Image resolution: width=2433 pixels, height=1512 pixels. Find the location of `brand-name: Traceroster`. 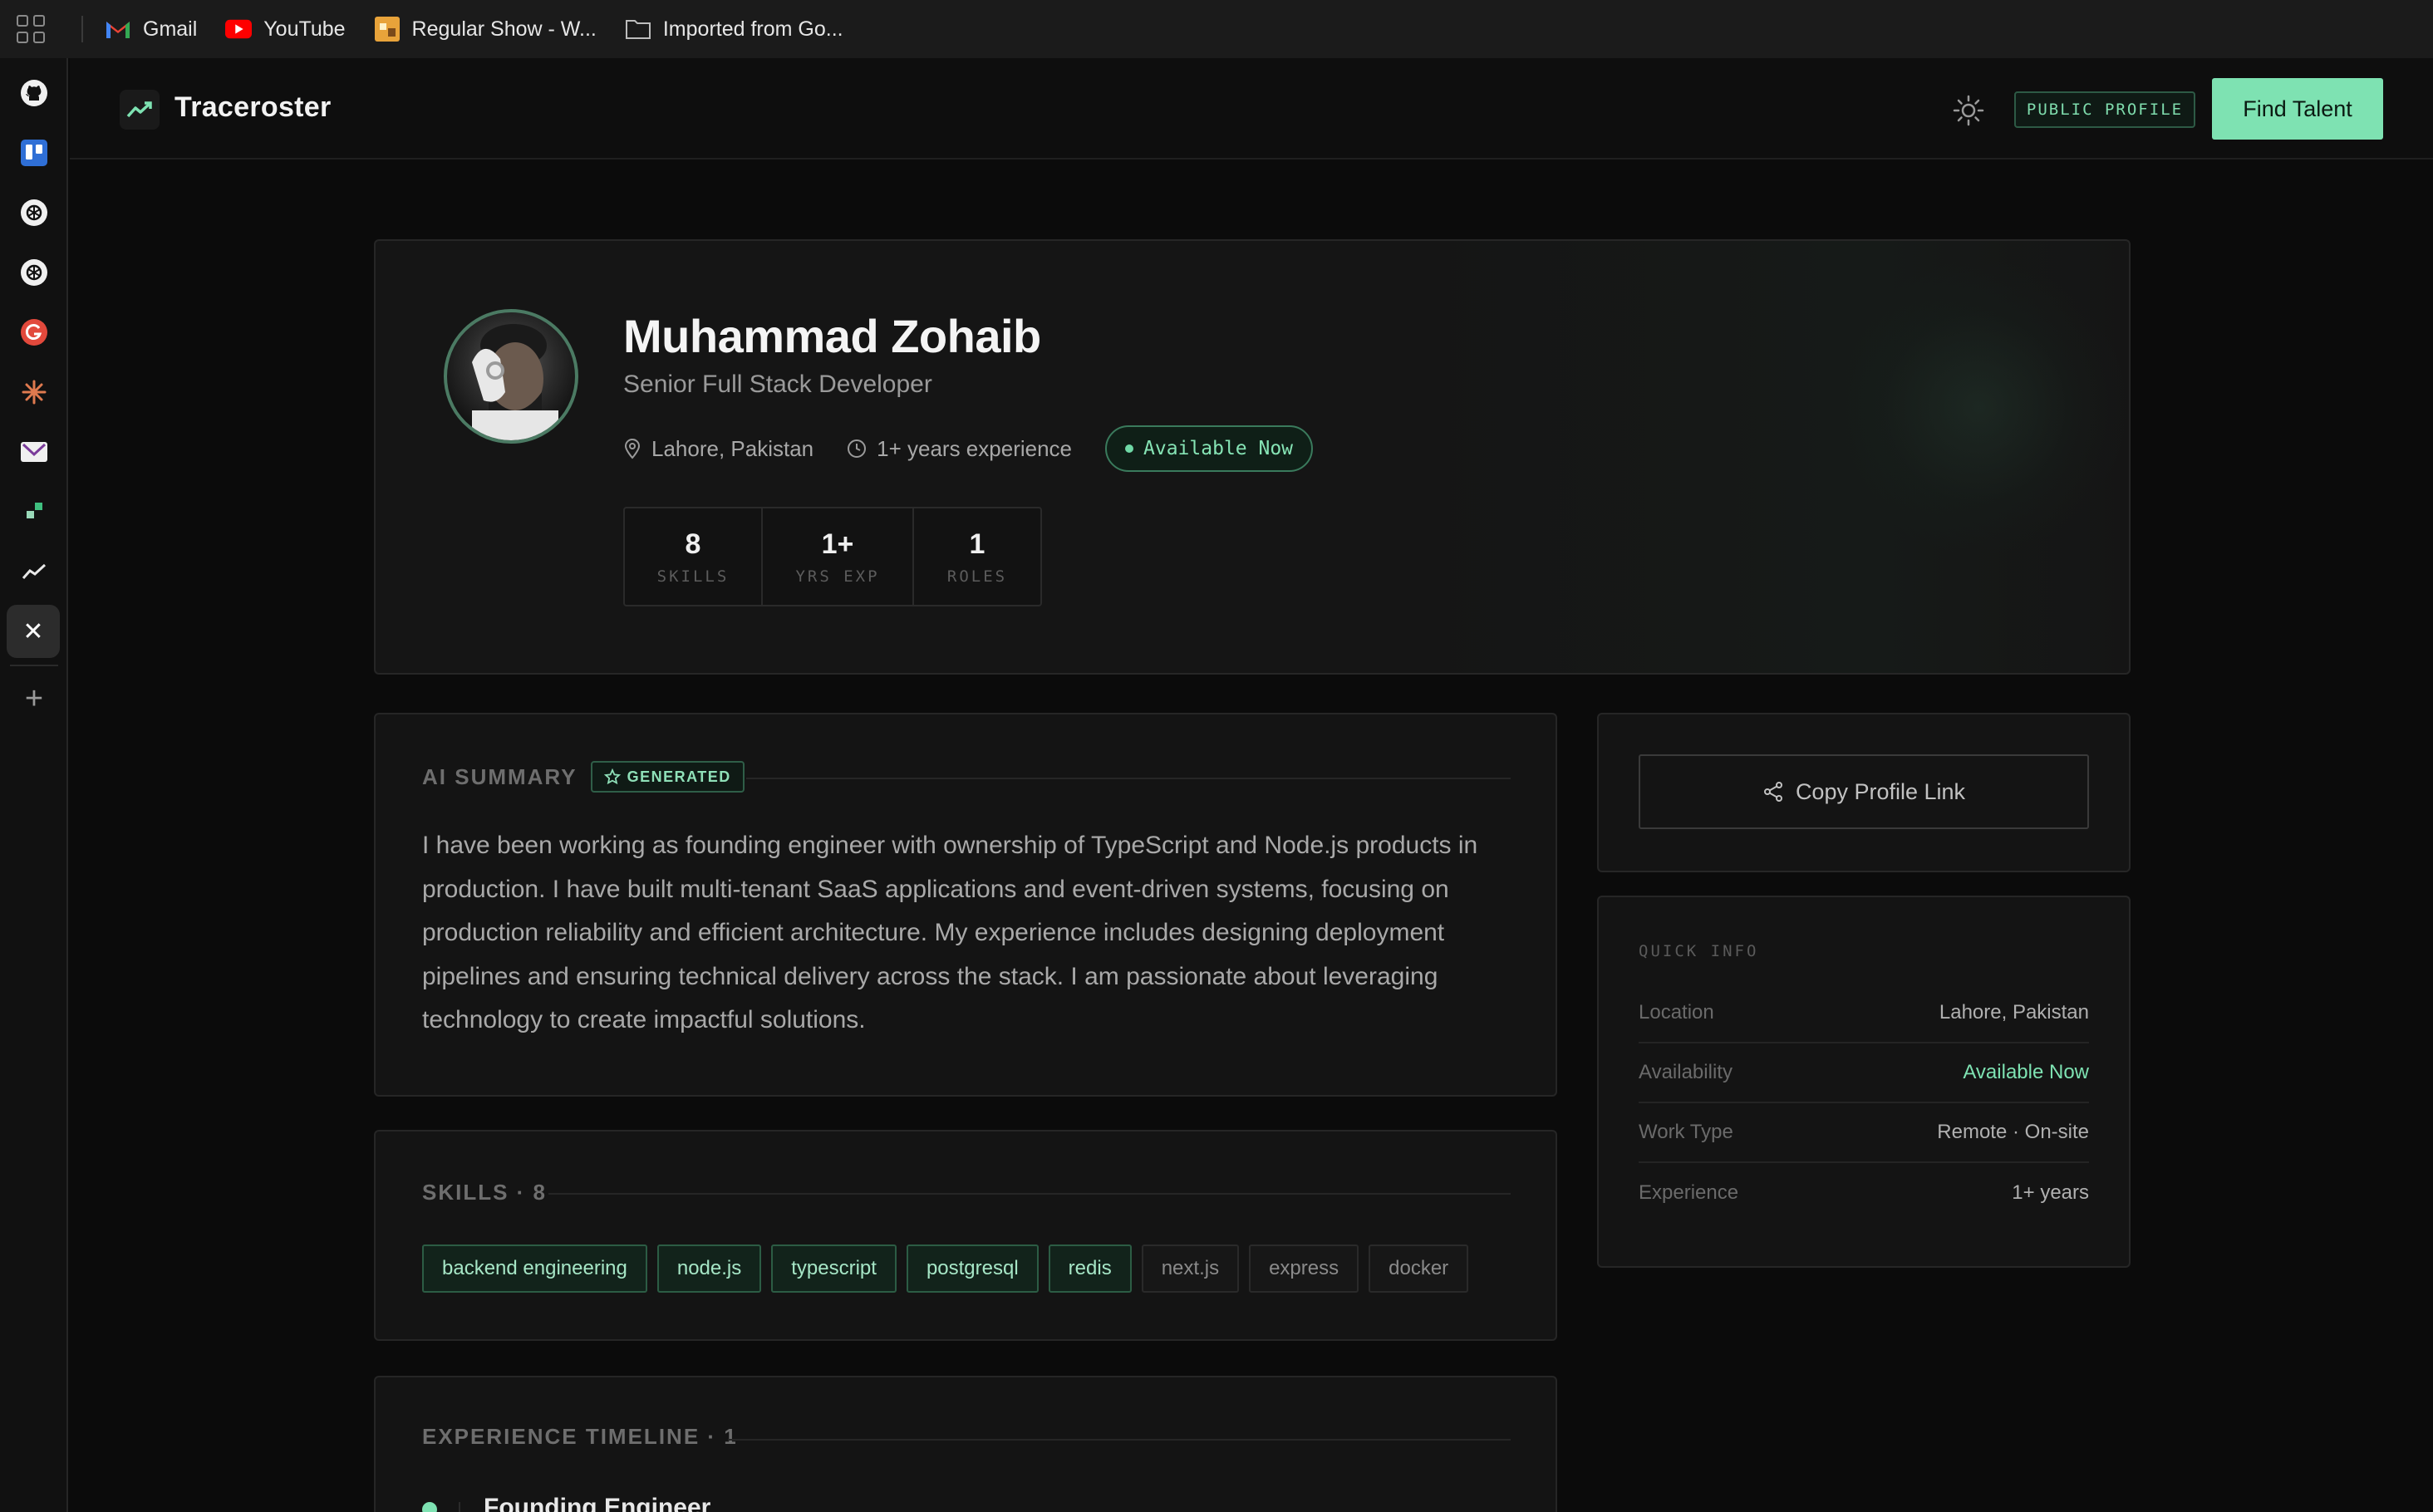

brand-name: Traceroster is located at coordinates (253, 108).